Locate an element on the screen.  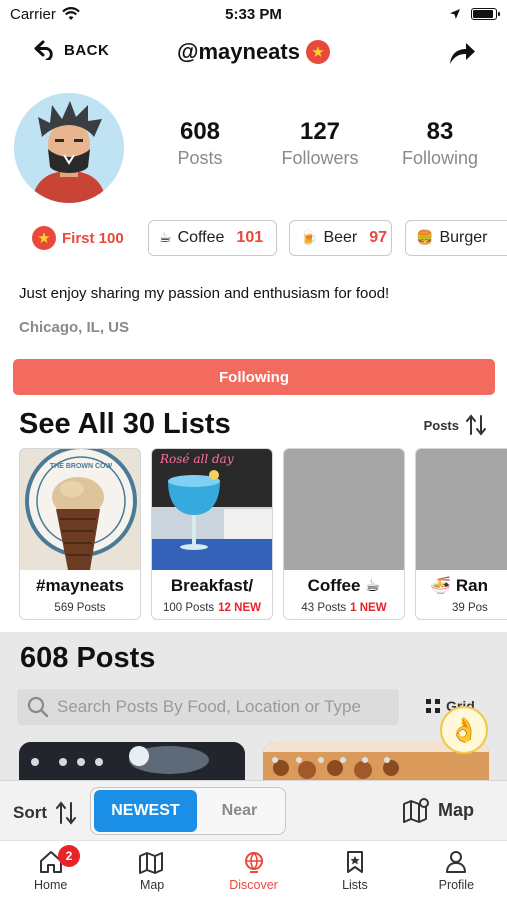
lists-title: See All 30 Lists is located at coordinates (125, 424).